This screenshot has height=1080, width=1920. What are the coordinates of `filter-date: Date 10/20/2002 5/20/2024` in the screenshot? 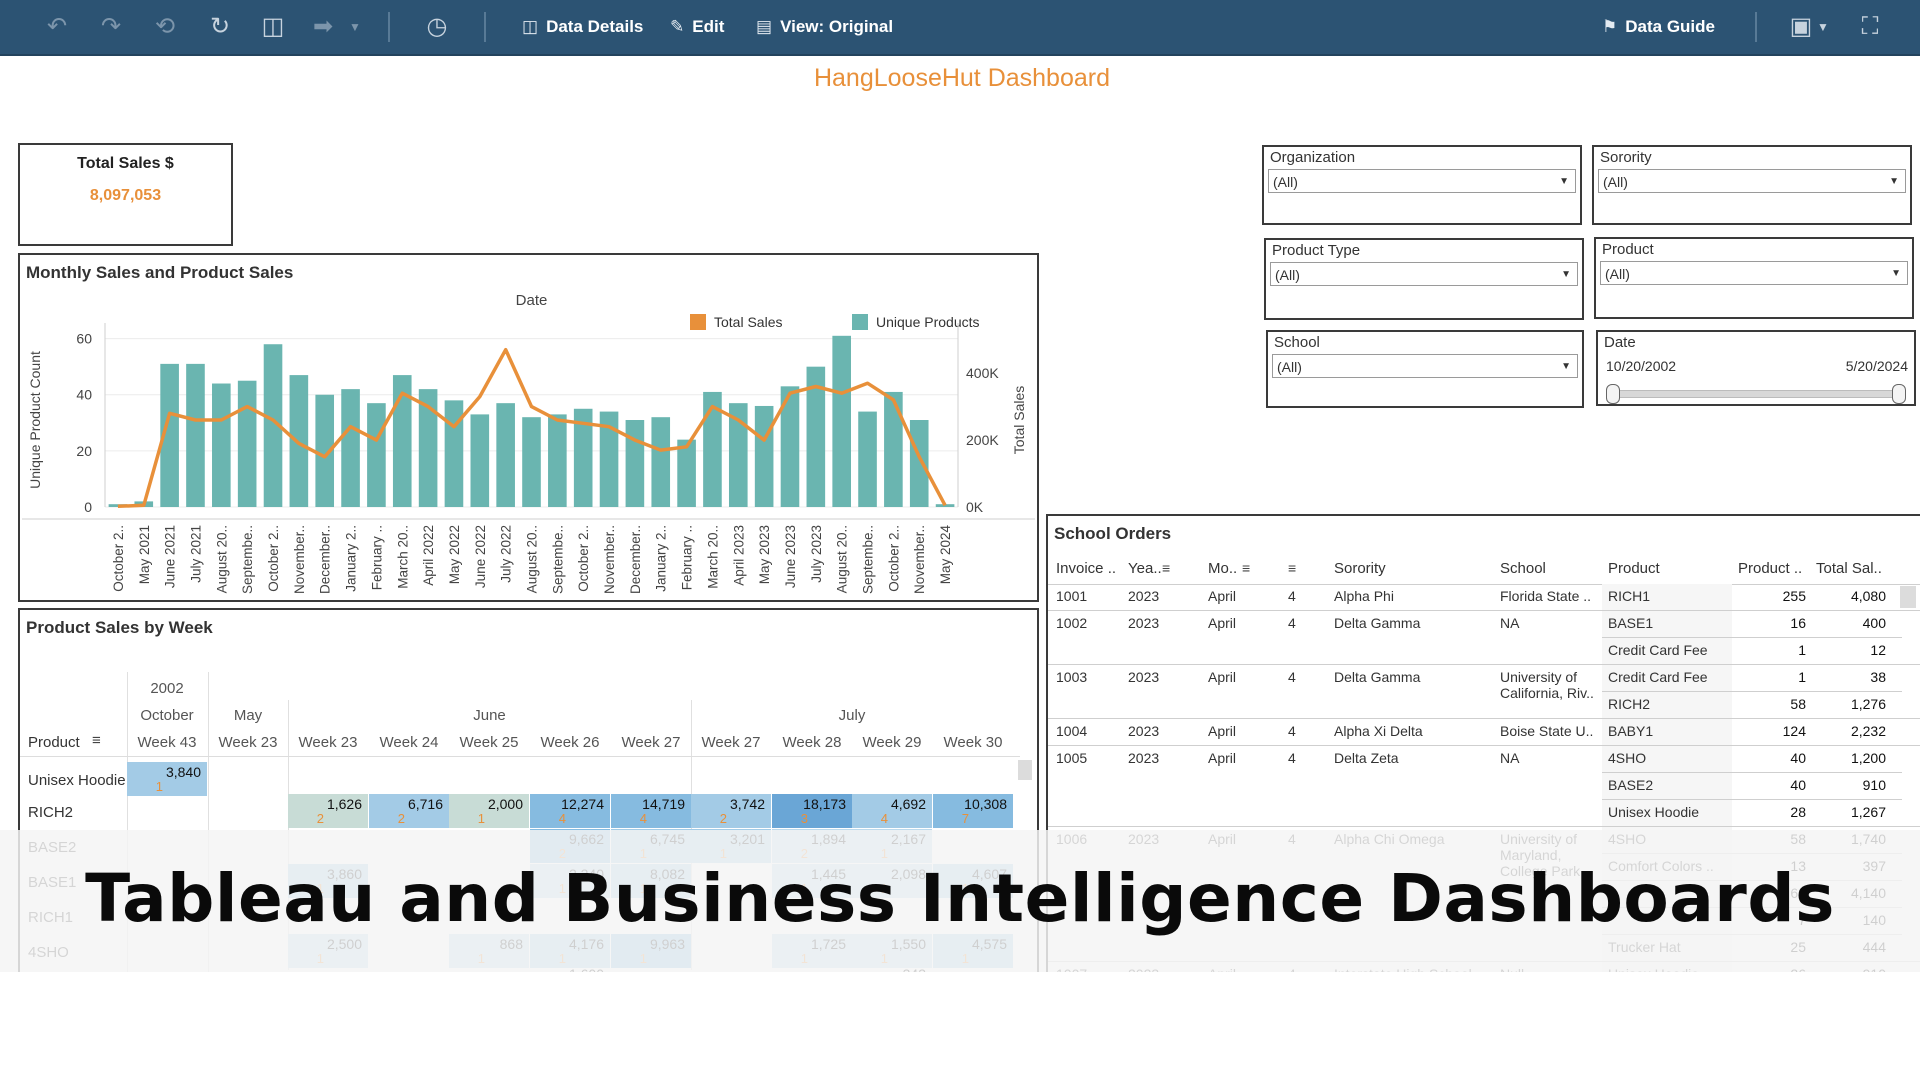 It's located at (1756, 368).